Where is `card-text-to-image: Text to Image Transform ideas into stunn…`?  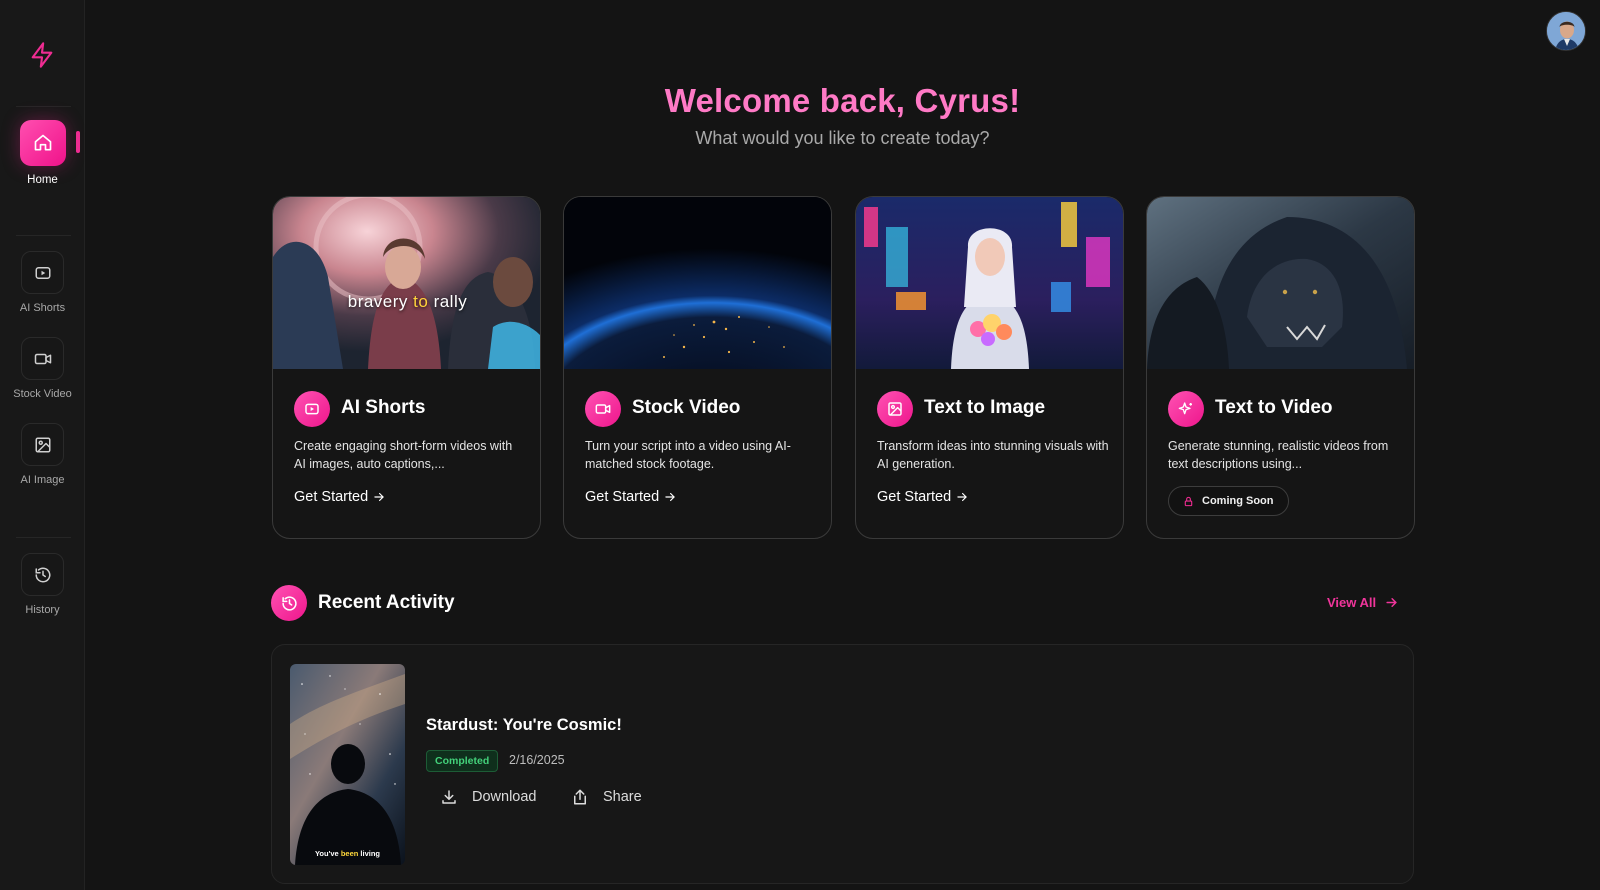
card-text-to-image: Text to Image Transform ideas into stunn… is located at coordinates (989, 367).